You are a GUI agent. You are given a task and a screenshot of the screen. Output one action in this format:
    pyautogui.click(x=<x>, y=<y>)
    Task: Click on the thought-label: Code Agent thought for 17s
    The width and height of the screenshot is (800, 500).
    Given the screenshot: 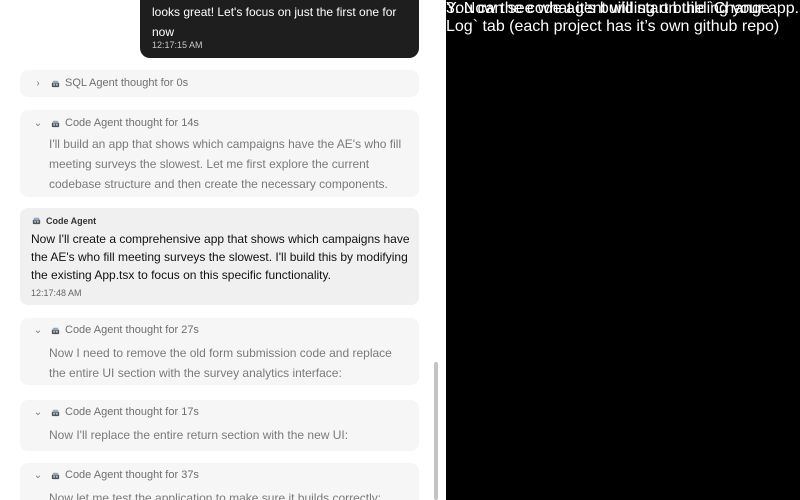 What is the action you would take?
    pyautogui.click(x=132, y=412)
    